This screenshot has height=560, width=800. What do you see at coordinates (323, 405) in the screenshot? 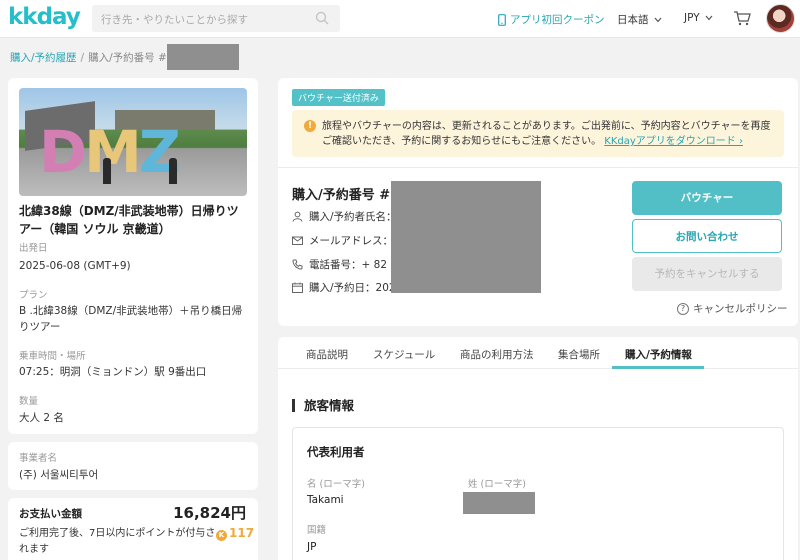
I see `traveler-section-title: 旅客情報` at bounding box center [323, 405].